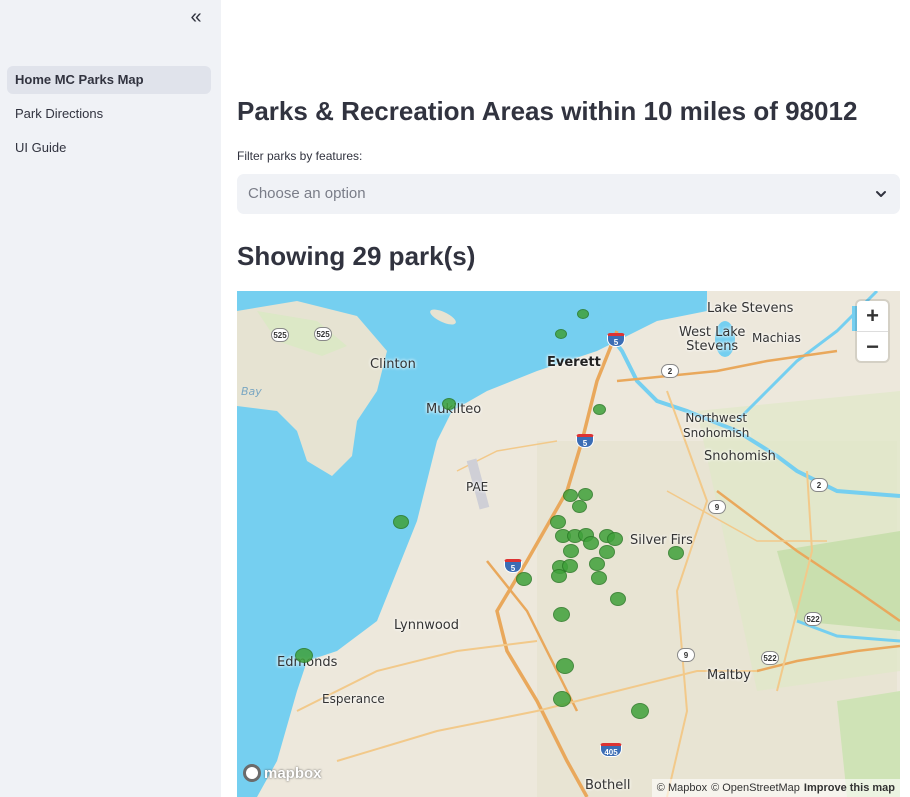 The image size is (910, 797). I want to click on osm-attribution-link: © OpenStreetMap, so click(755, 788).